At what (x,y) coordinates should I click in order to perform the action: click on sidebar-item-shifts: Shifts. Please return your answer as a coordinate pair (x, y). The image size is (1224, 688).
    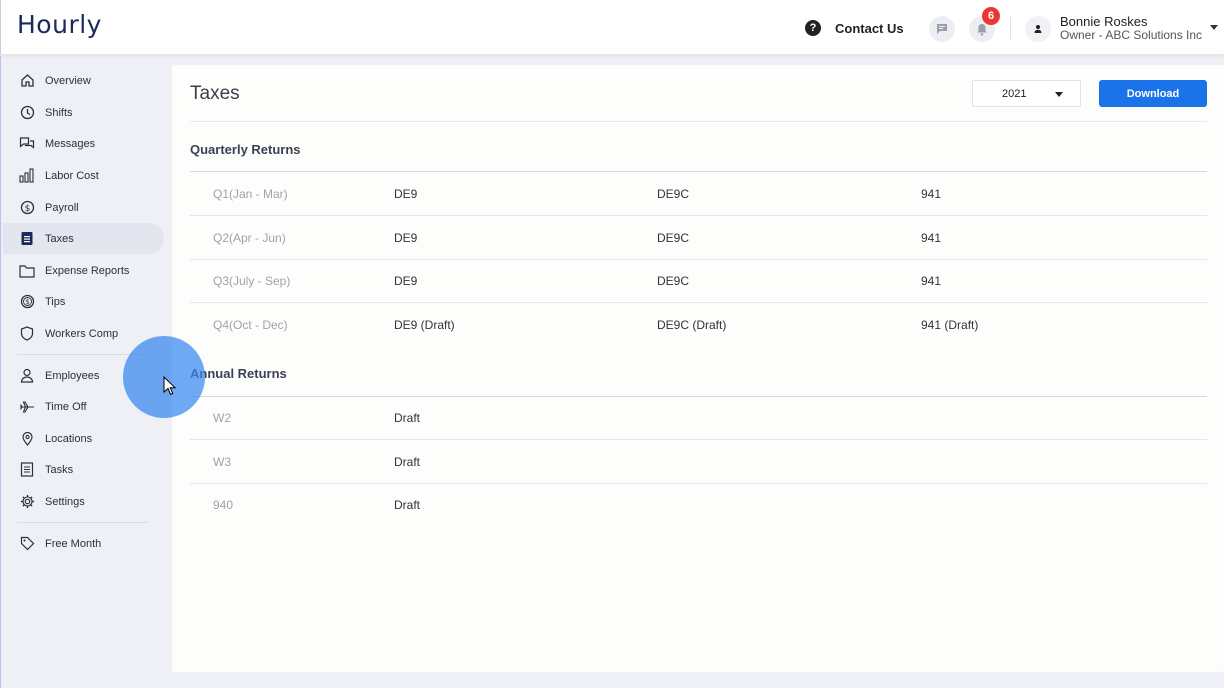
    Looking at the image, I should click on (83, 112).